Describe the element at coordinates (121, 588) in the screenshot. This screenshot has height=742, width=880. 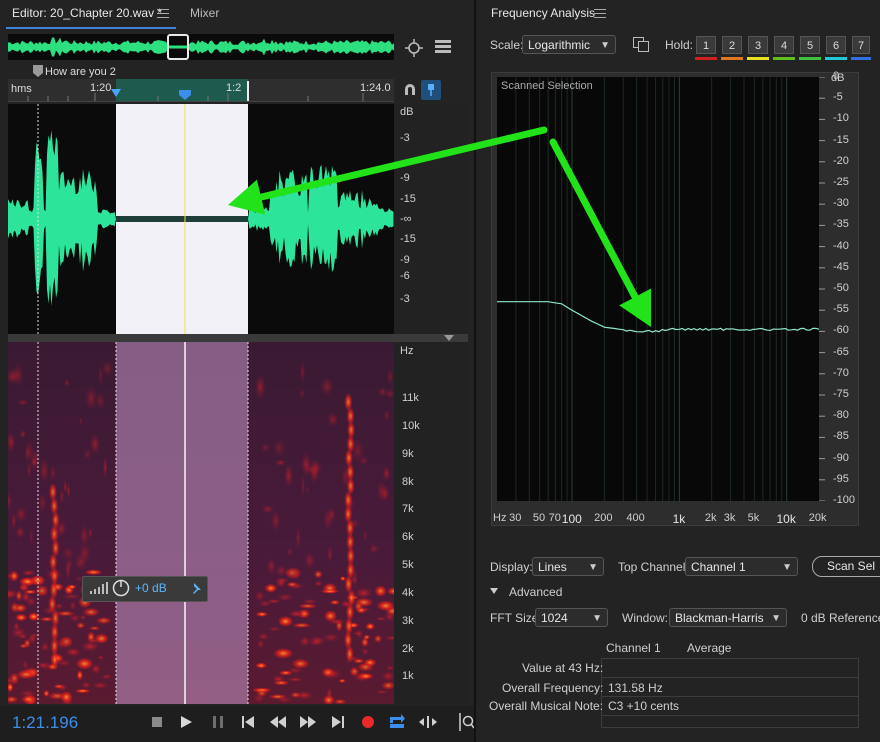
I see `gain-knob-icon` at that location.